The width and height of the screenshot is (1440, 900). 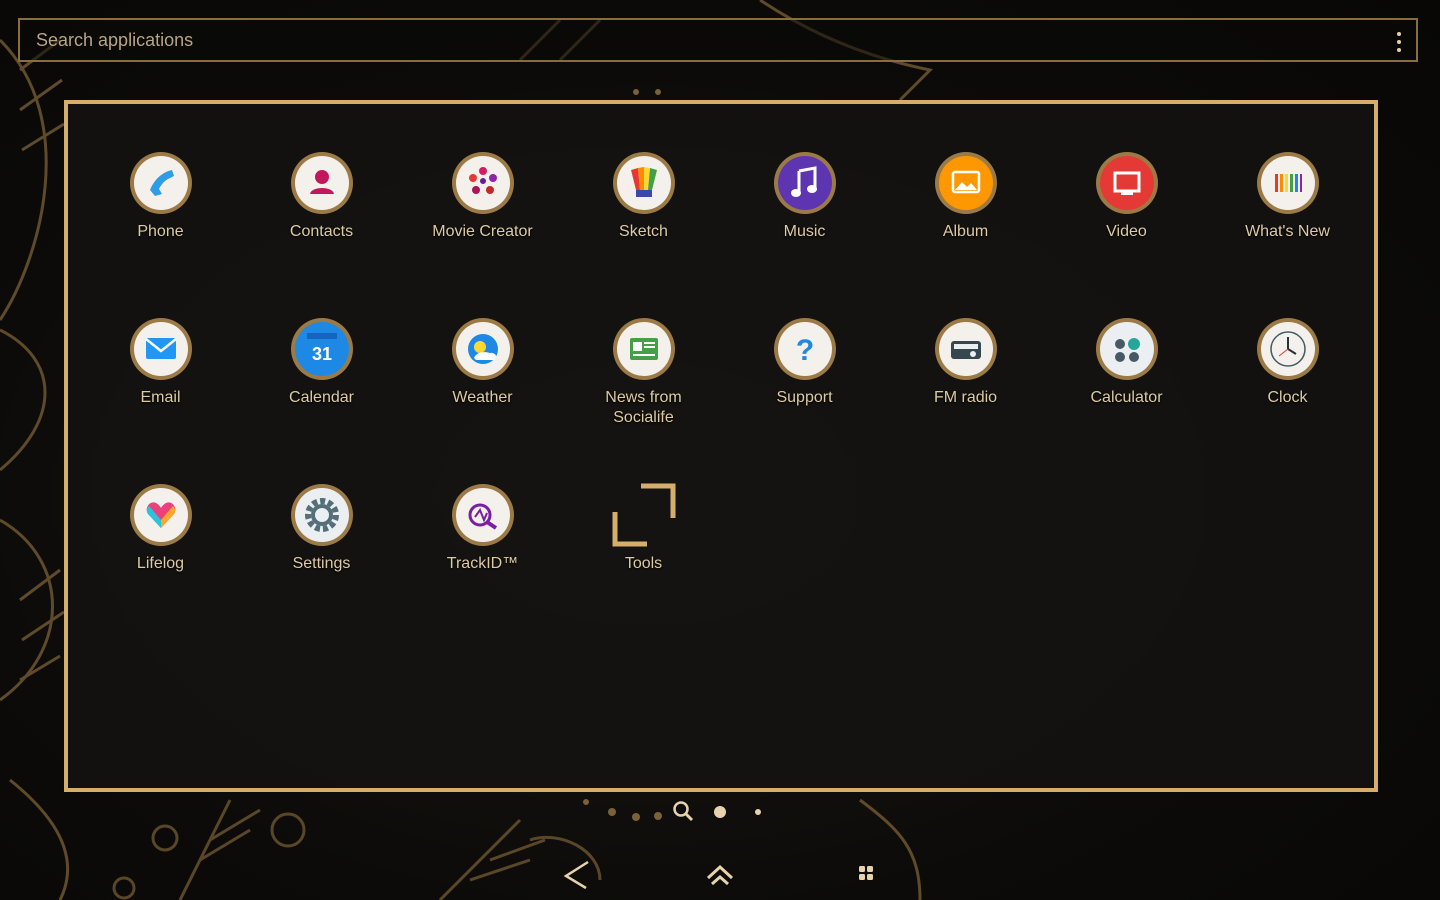 What do you see at coordinates (758, 812) in the screenshot?
I see `page-dot` at bounding box center [758, 812].